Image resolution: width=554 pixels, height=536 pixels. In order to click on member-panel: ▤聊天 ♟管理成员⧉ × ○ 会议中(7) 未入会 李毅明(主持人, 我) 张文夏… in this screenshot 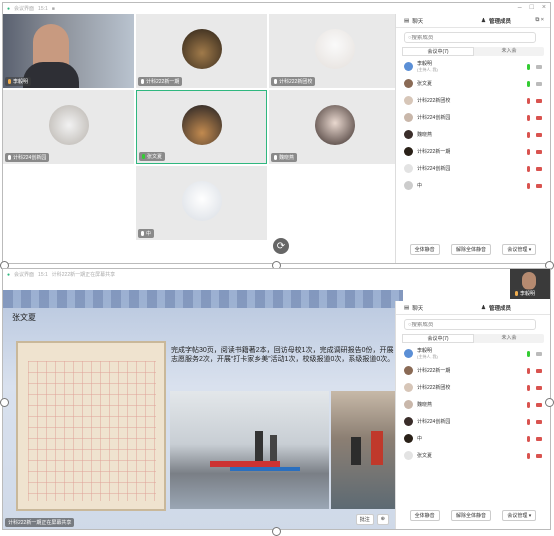, I will do `click(472, 138)`.